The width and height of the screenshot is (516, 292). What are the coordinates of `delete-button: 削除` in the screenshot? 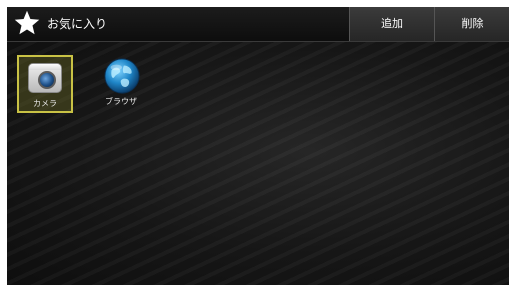 It's located at (471, 24).